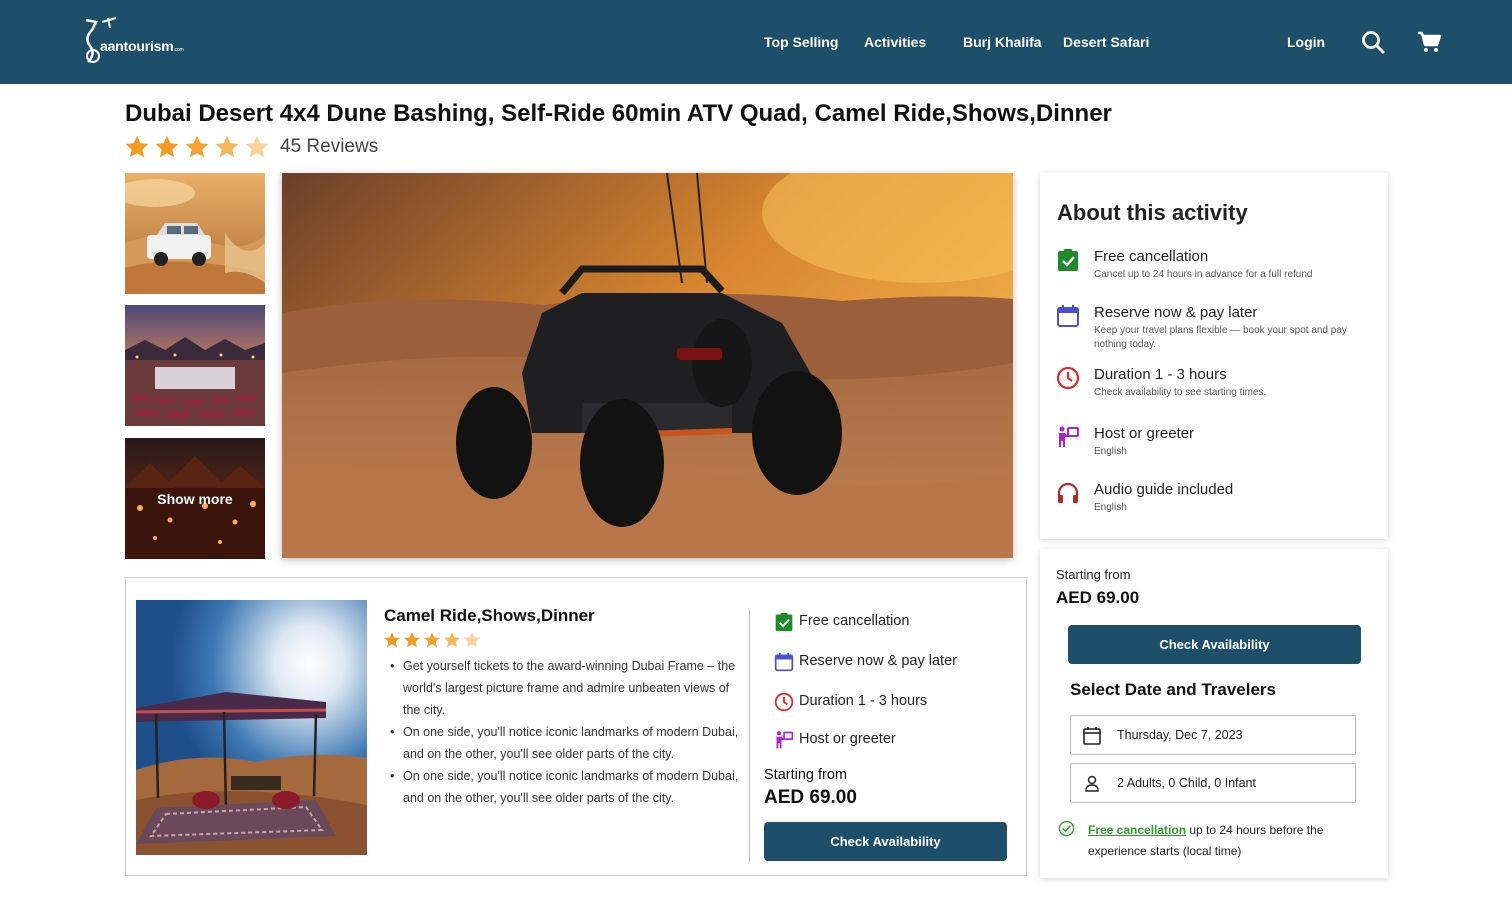  I want to click on gallery-thumb-camp-sunset, so click(195, 365).